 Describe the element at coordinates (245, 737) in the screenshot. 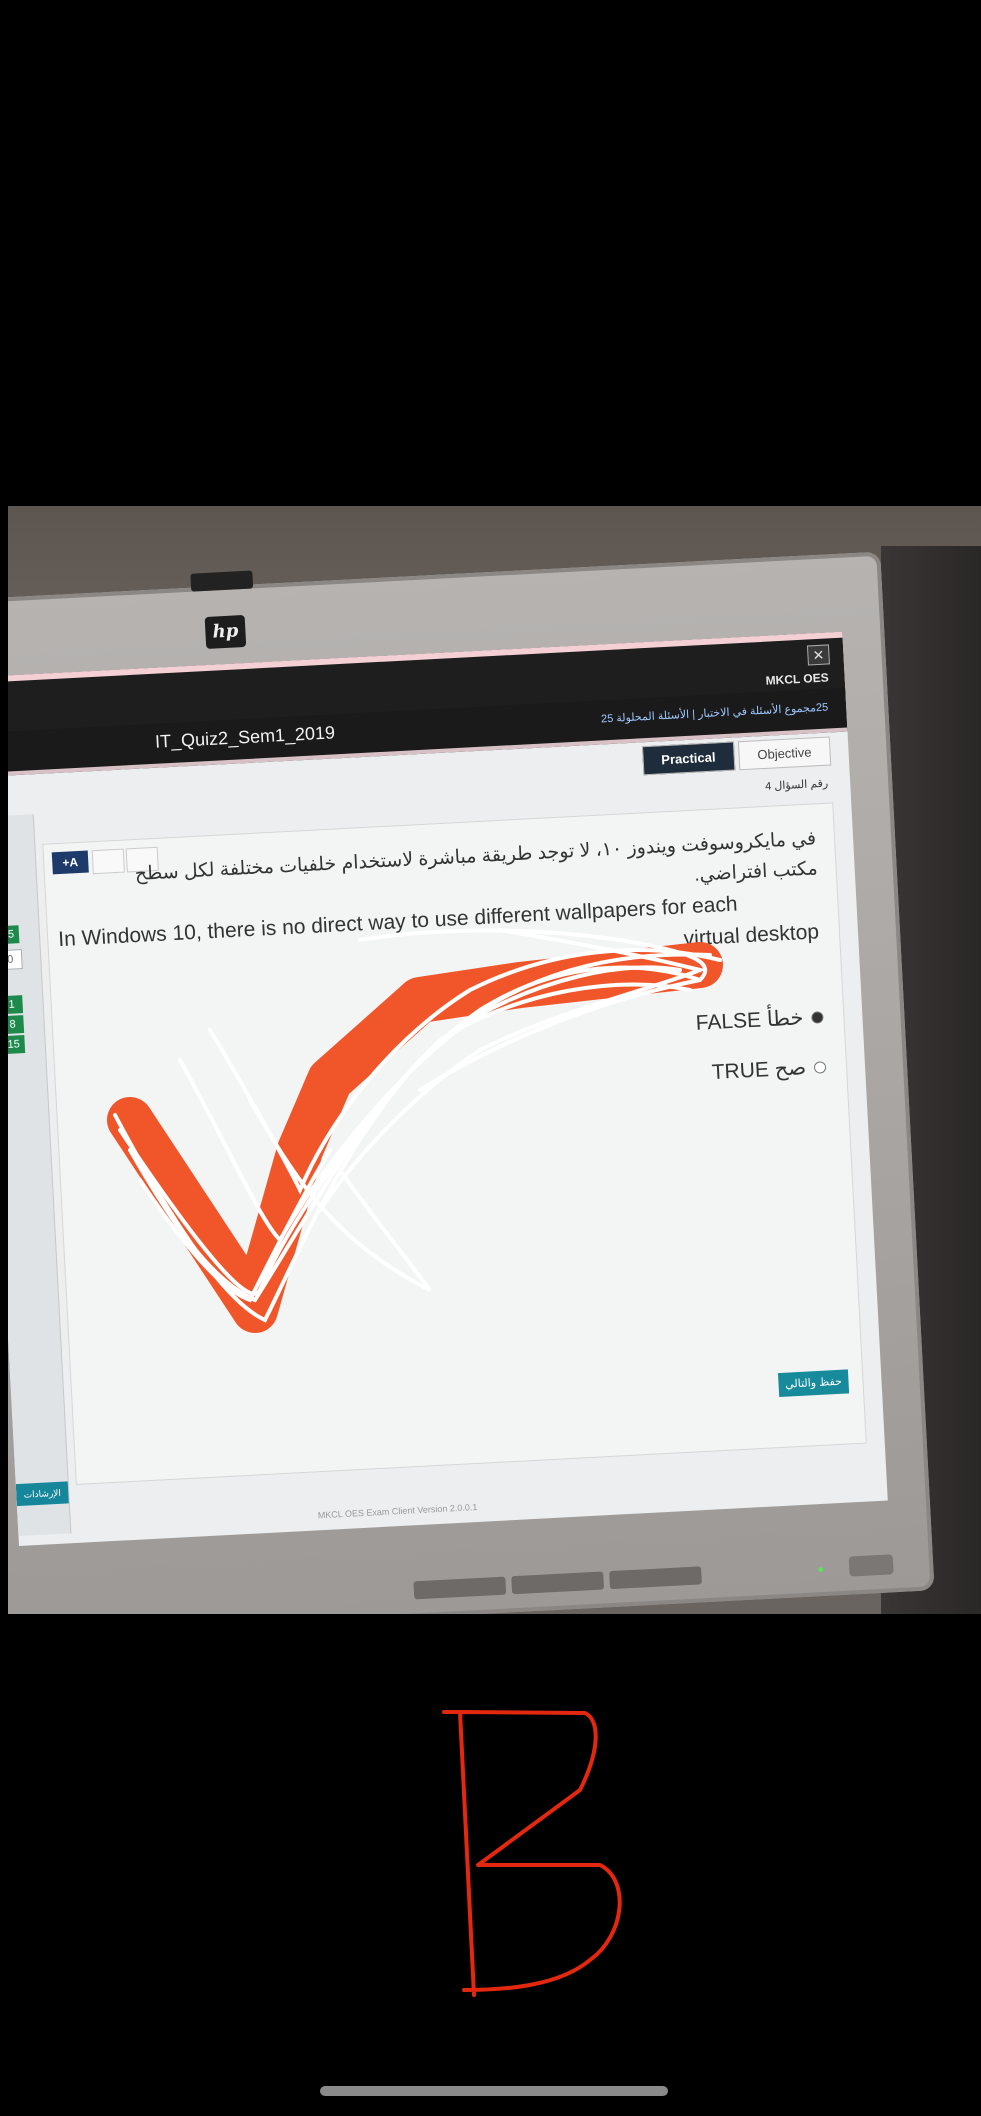

I see `quiz-title: IT_Quiz2_Sem1_2019` at that location.